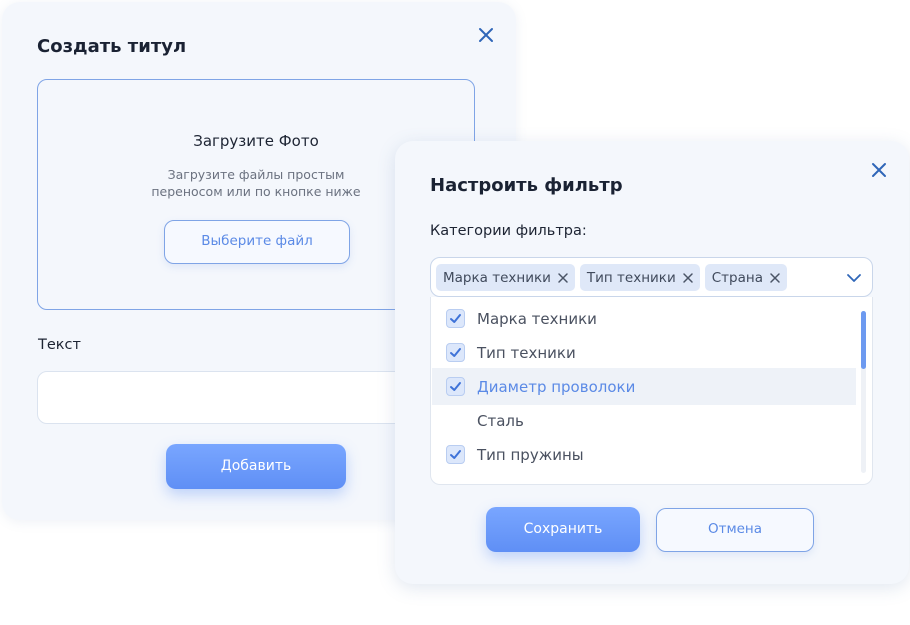 This screenshot has width=910, height=625. I want to click on tag-chip: Марка техники, so click(505, 277).